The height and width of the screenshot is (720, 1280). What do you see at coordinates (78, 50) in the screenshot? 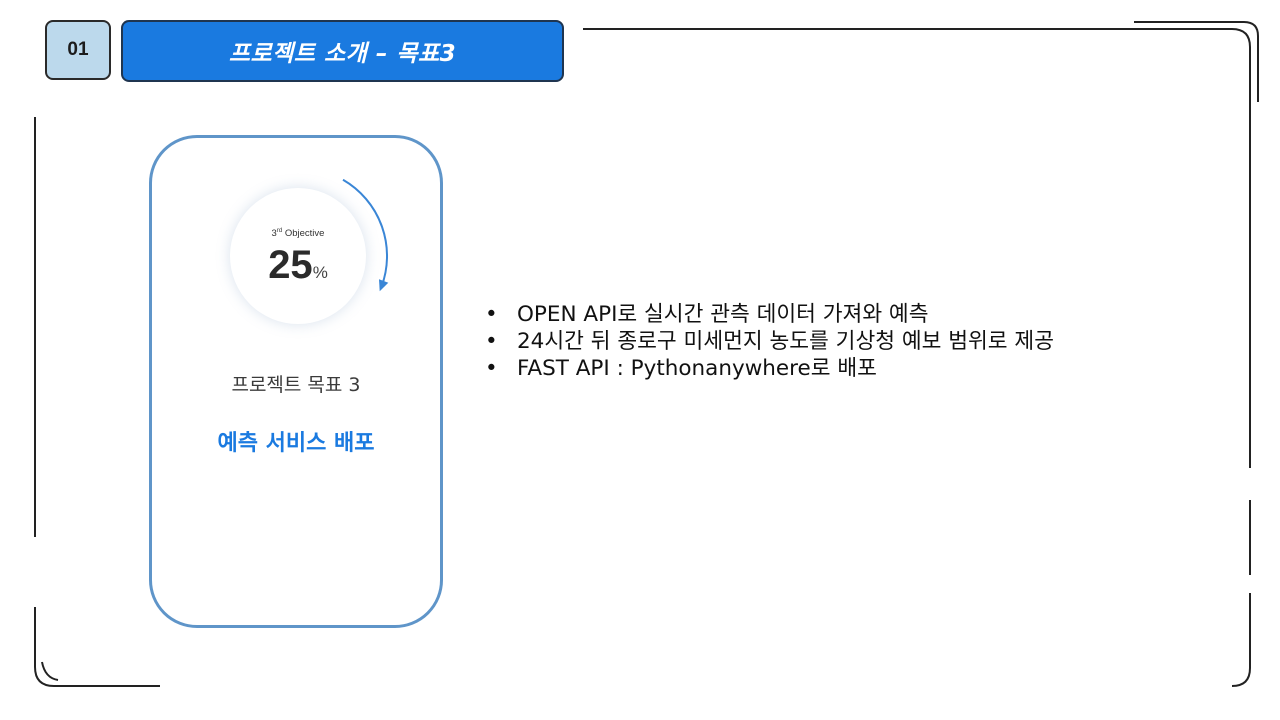
I see `section-number-badge: 01` at bounding box center [78, 50].